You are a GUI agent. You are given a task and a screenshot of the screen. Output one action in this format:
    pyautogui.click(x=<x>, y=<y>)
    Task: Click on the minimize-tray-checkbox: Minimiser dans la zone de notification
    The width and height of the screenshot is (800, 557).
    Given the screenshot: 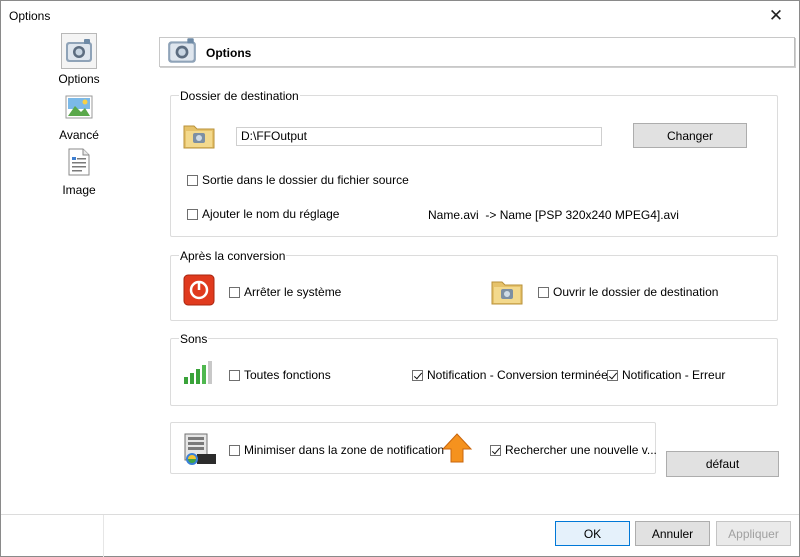 What is the action you would take?
    pyautogui.click(x=336, y=450)
    